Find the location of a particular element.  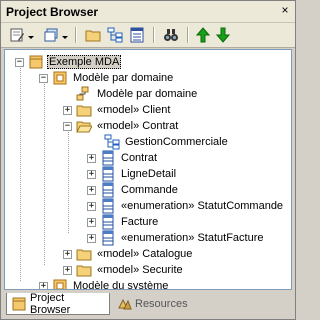

toolbar is located at coordinates (148, 35).